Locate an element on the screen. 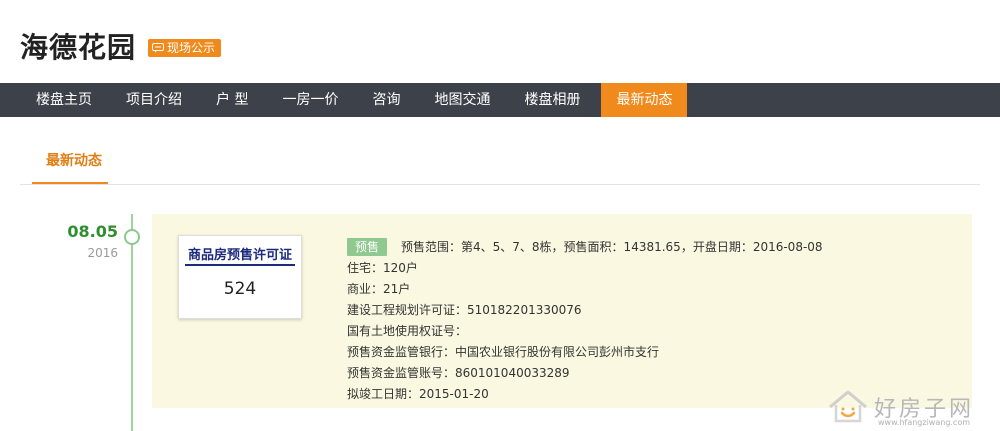 This screenshot has height=431, width=1000. title-row: 海德花园 现场公示 is located at coordinates (121, 46).